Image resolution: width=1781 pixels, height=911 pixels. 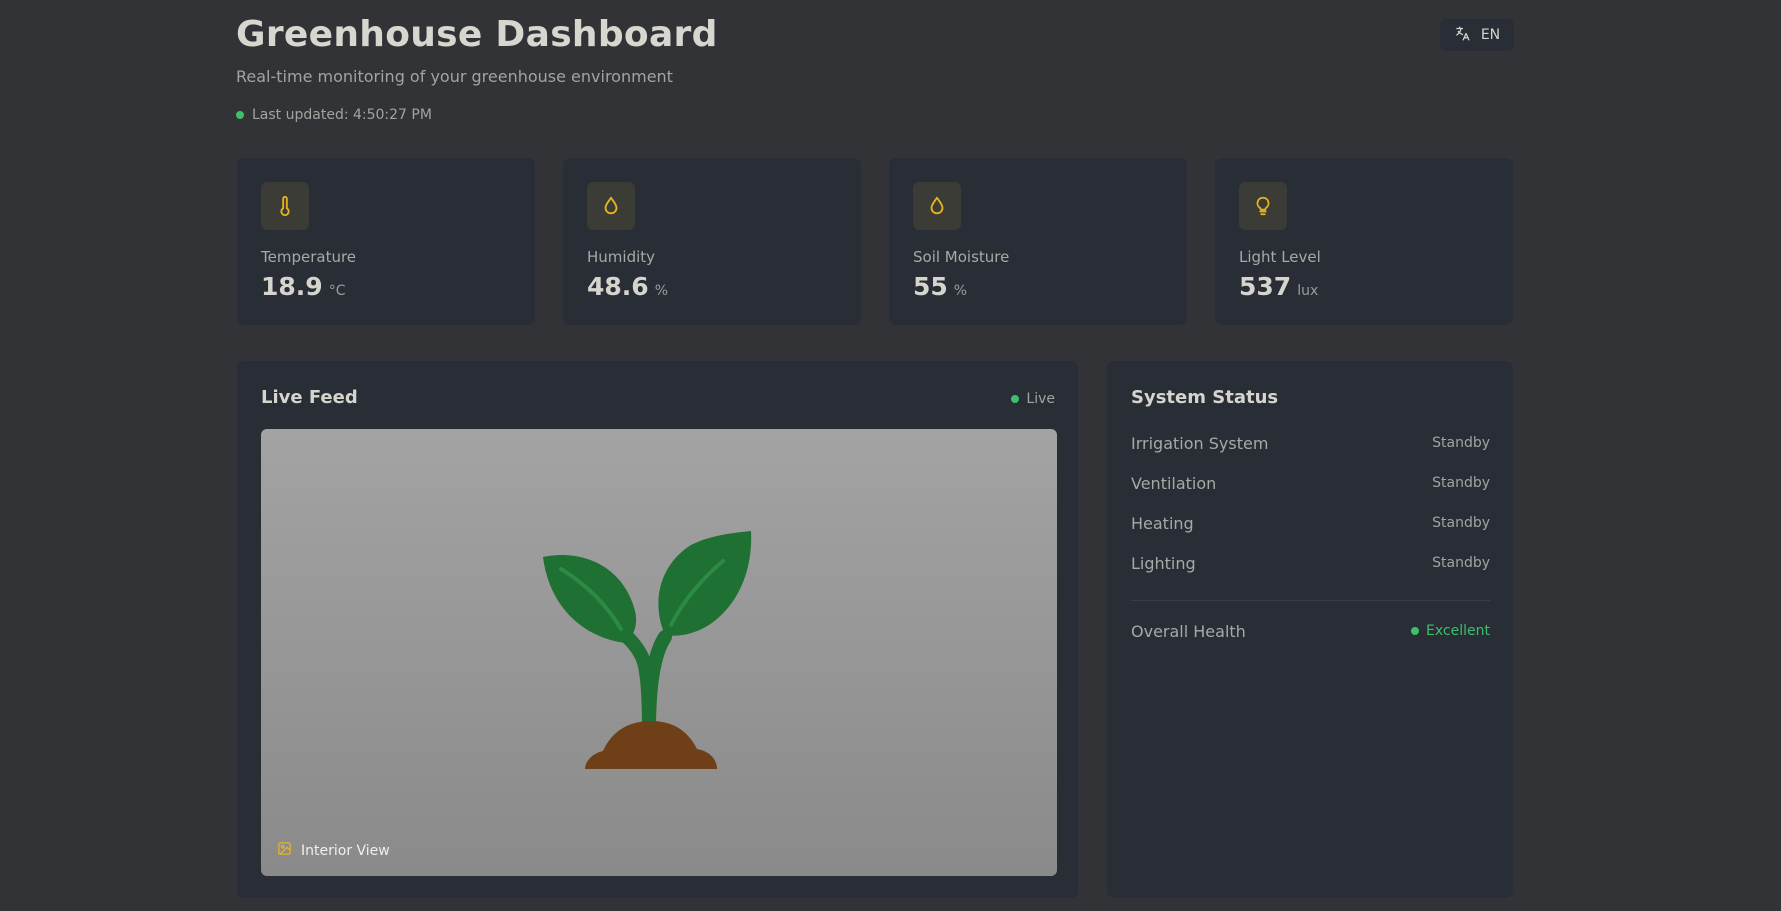 What do you see at coordinates (292, 286) in the screenshot?
I see `metric-number: 18.9` at bounding box center [292, 286].